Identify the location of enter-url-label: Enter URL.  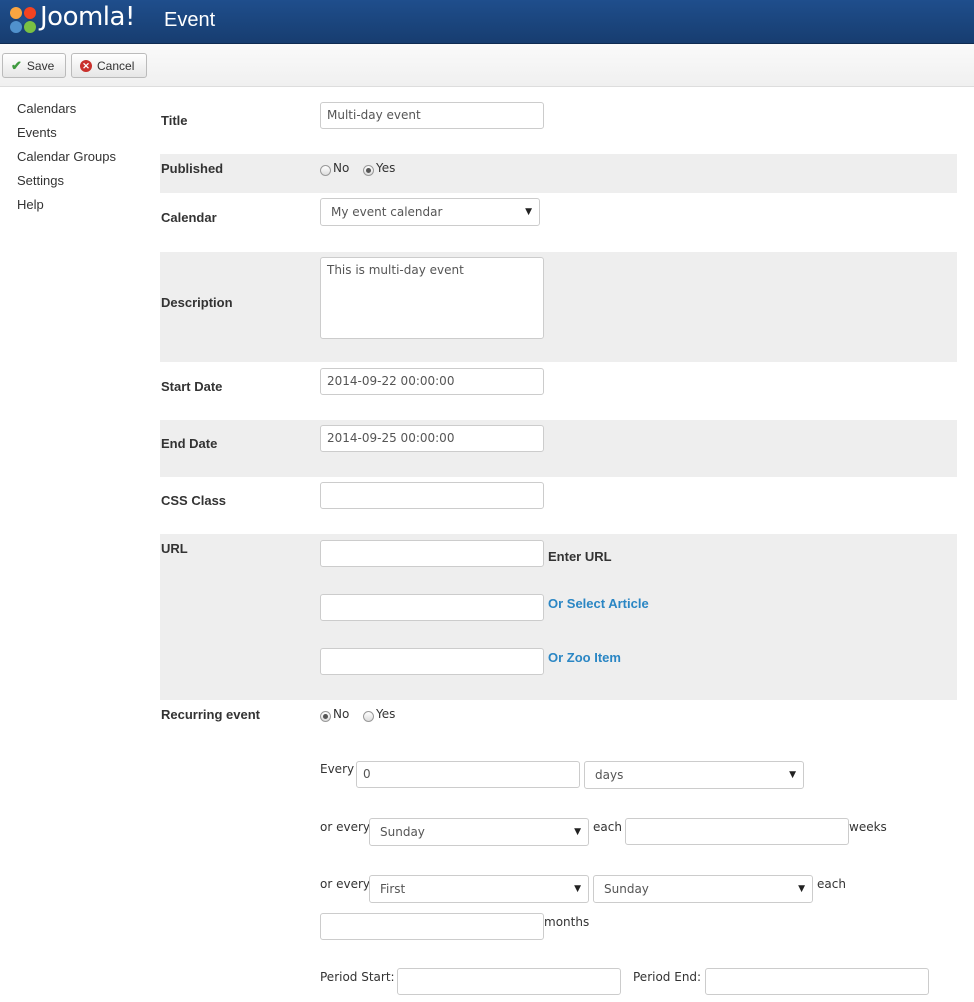
(580, 556).